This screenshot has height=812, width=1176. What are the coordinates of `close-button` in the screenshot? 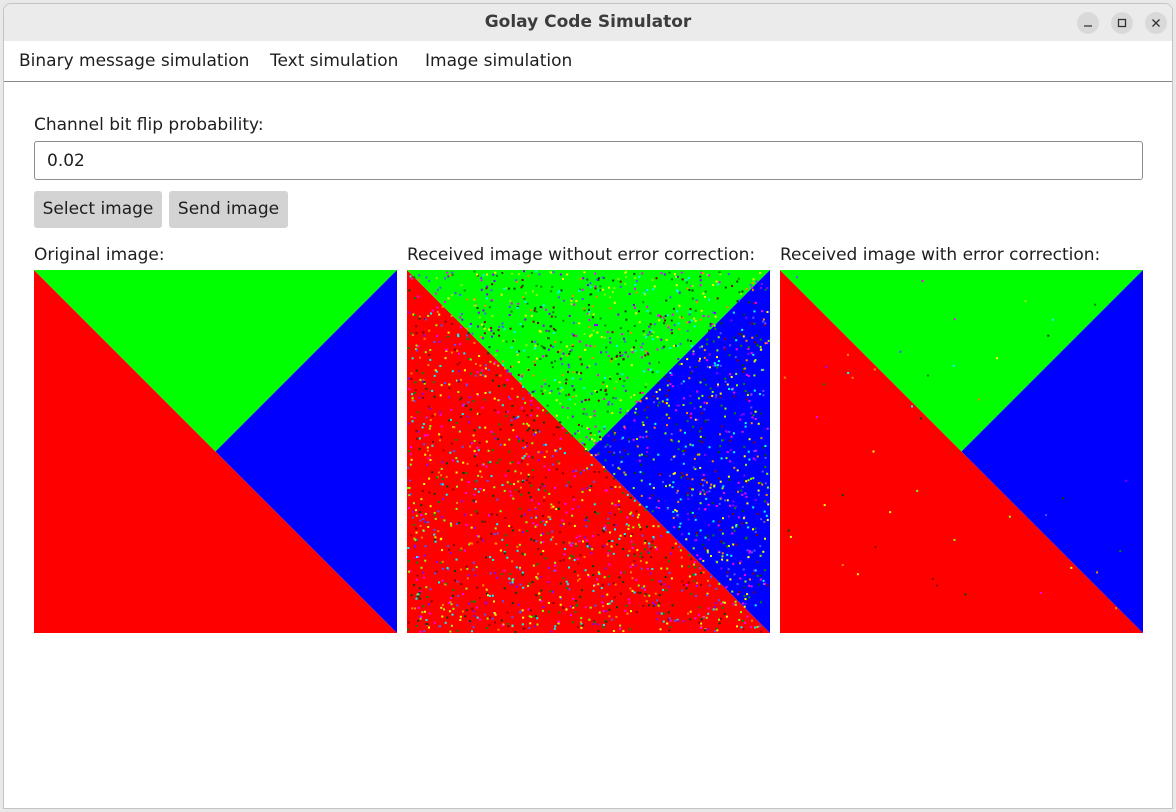 It's located at (1156, 23).